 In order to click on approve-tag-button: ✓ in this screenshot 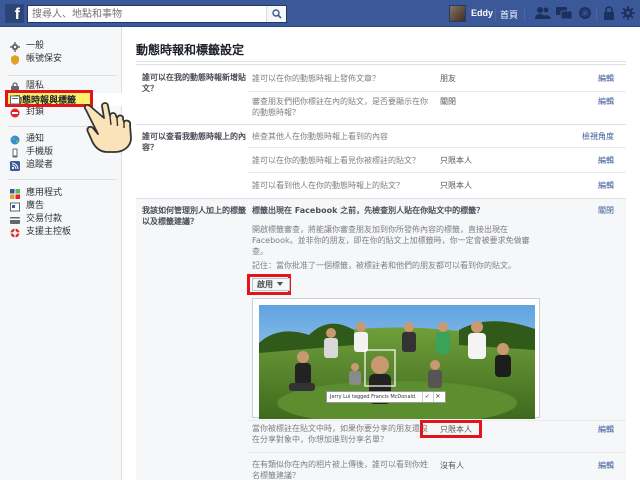, I will do `click(426, 397)`.